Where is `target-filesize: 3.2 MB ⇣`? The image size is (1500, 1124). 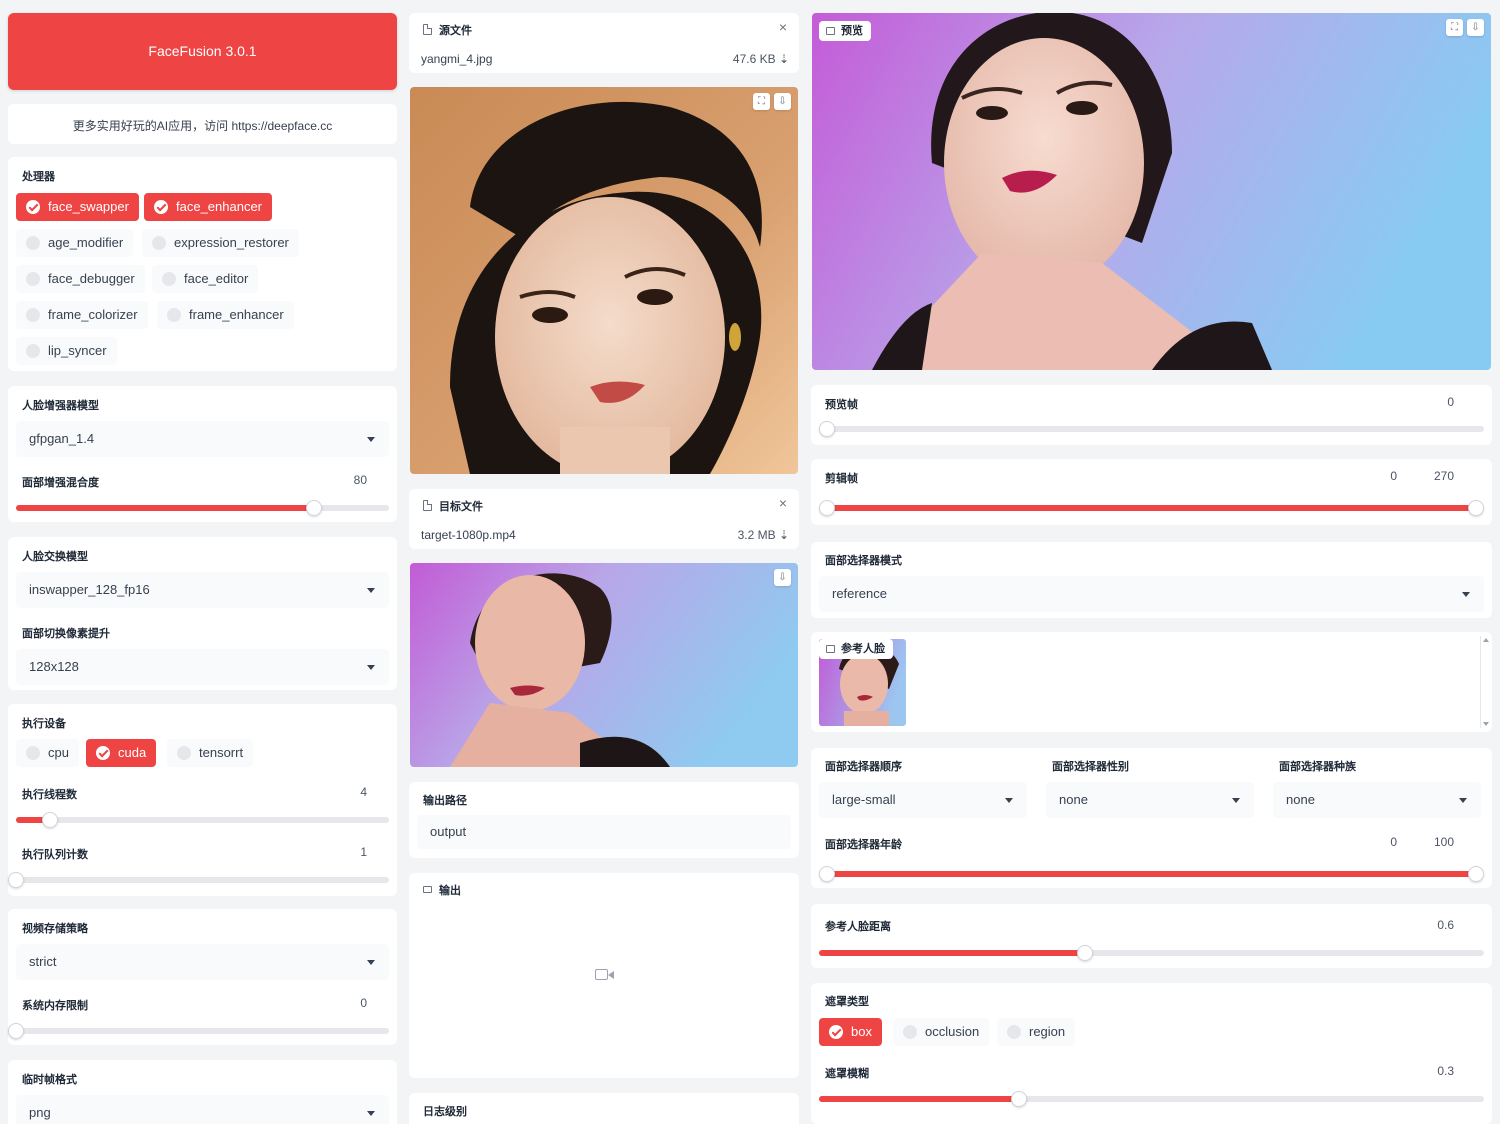
target-filesize: 3.2 MB ⇣ is located at coordinates (763, 535).